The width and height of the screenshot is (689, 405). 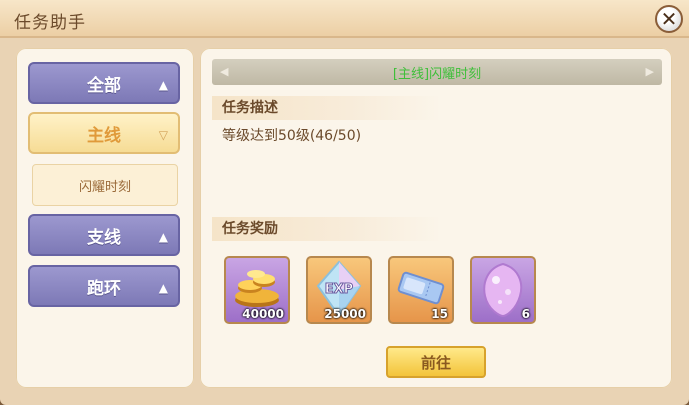 What do you see at coordinates (439, 314) in the screenshot?
I see `reward-count: 15` at bounding box center [439, 314].